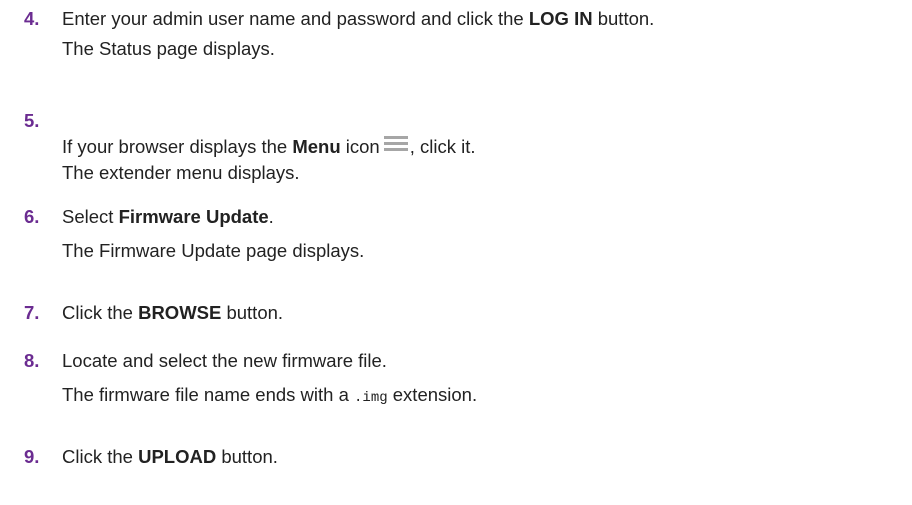 The width and height of the screenshot is (912, 505). What do you see at coordinates (168, 48) in the screenshot?
I see `step-result: The Status page displays.` at bounding box center [168, 48].